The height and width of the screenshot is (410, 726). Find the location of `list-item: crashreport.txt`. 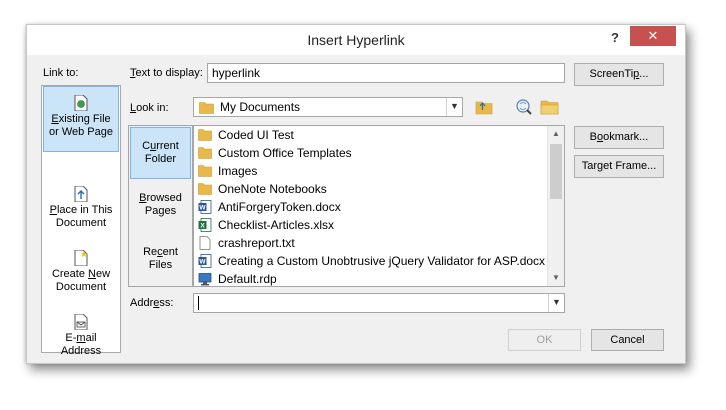

list-item: crashreport.txt is located at coordinates (371, 243).